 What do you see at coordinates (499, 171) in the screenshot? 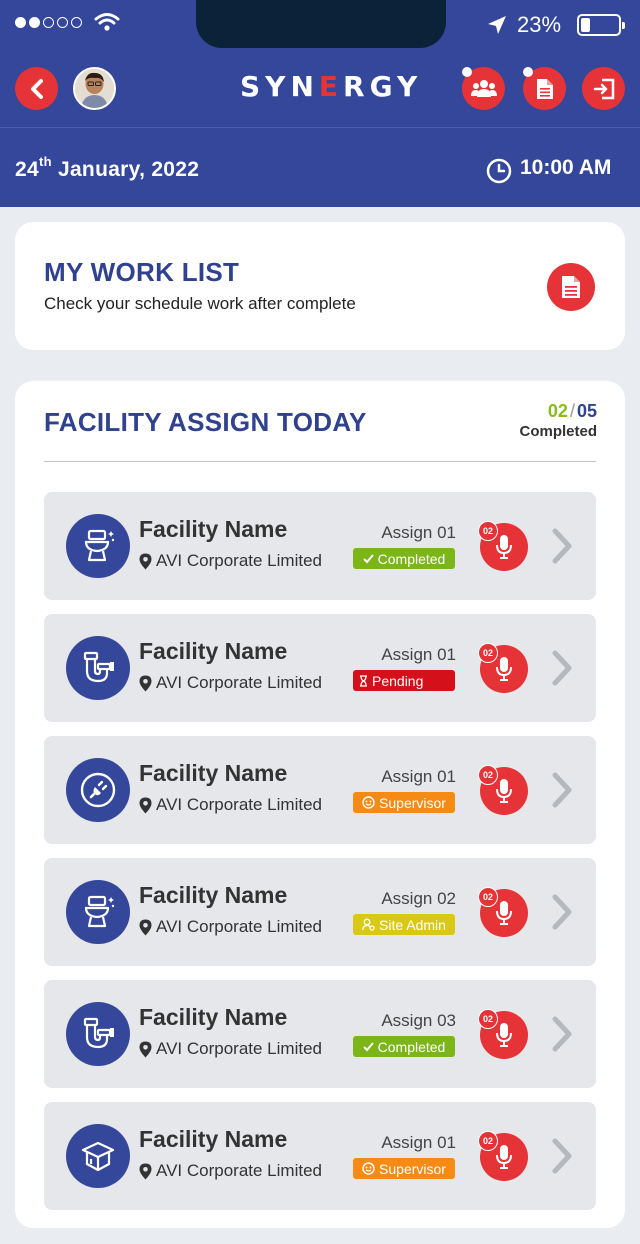
I see `clock-icon` at bounding box center [499, 171].